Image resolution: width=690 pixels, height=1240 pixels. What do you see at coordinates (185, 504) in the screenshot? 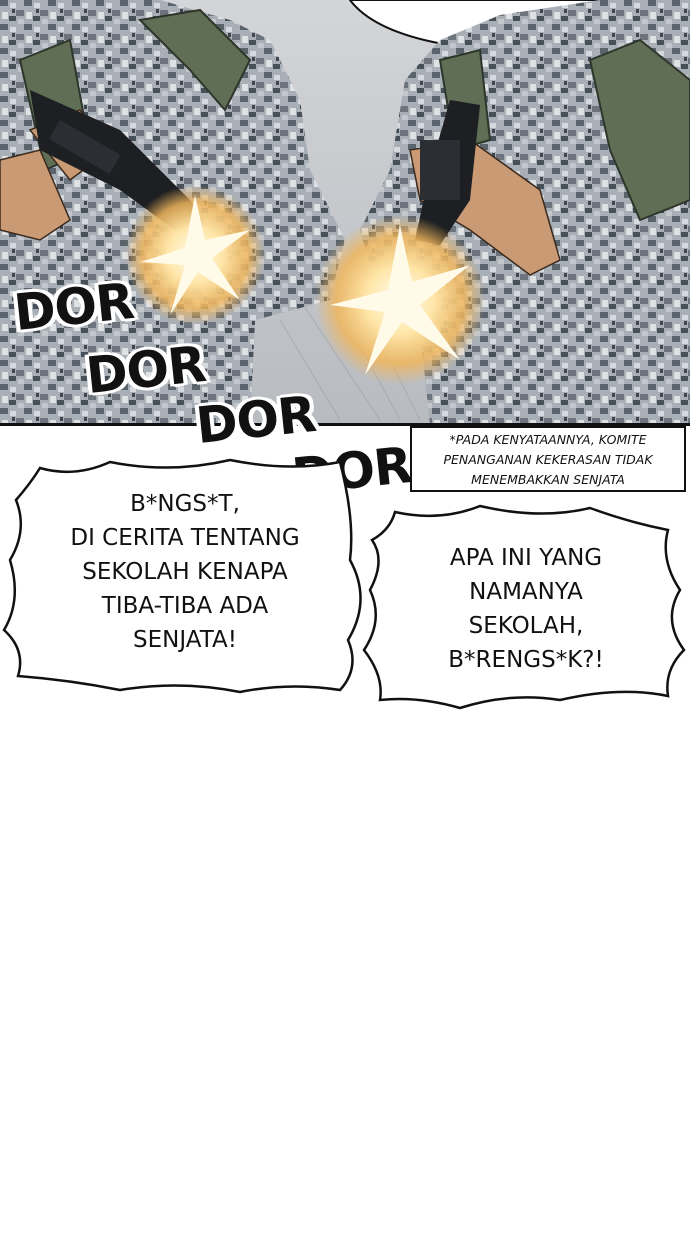
I see `speech-line: B*NGS*T,` at bounding box center [185, 504].